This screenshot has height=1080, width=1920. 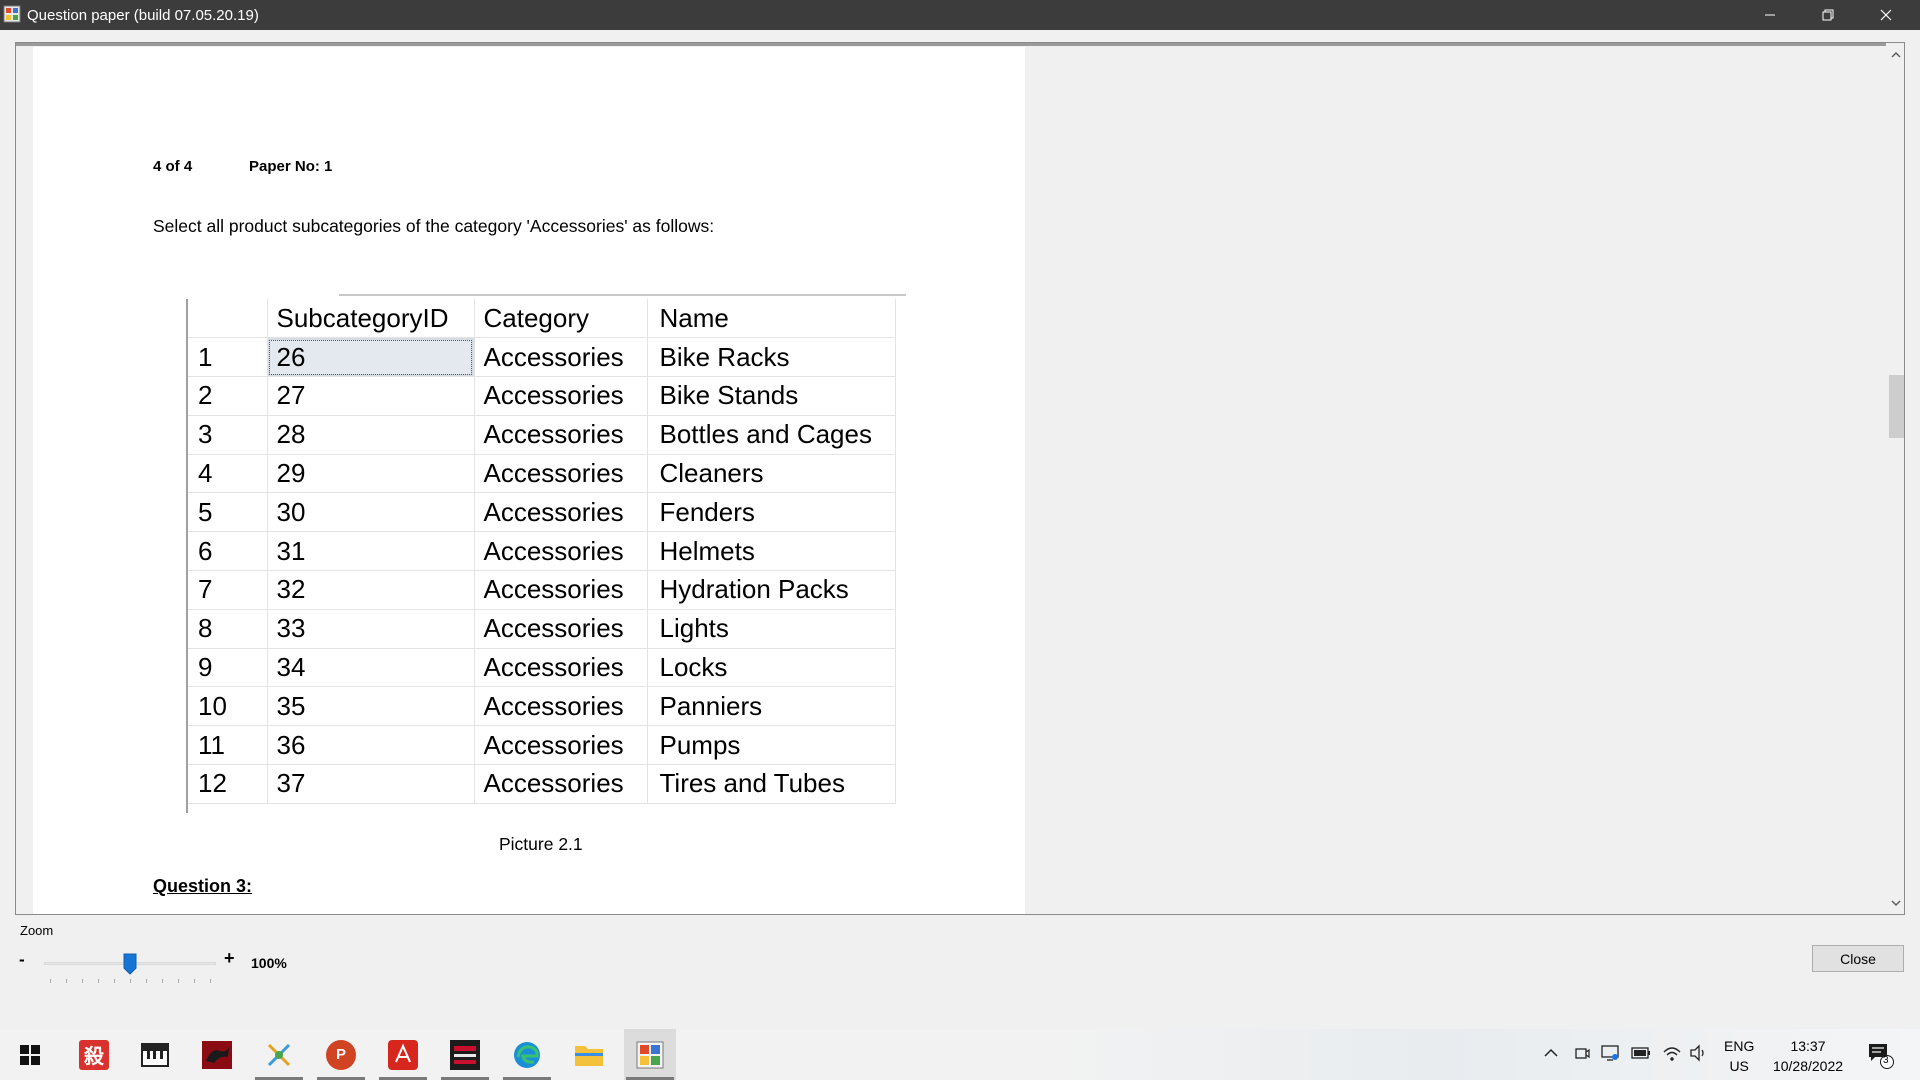 What do you see at coordinates (960, 1054) in the screenshot?
I see `taskbar: 殺 P ENG US 13:37 10/28/2022 3` at bounding box center [960, 1054].